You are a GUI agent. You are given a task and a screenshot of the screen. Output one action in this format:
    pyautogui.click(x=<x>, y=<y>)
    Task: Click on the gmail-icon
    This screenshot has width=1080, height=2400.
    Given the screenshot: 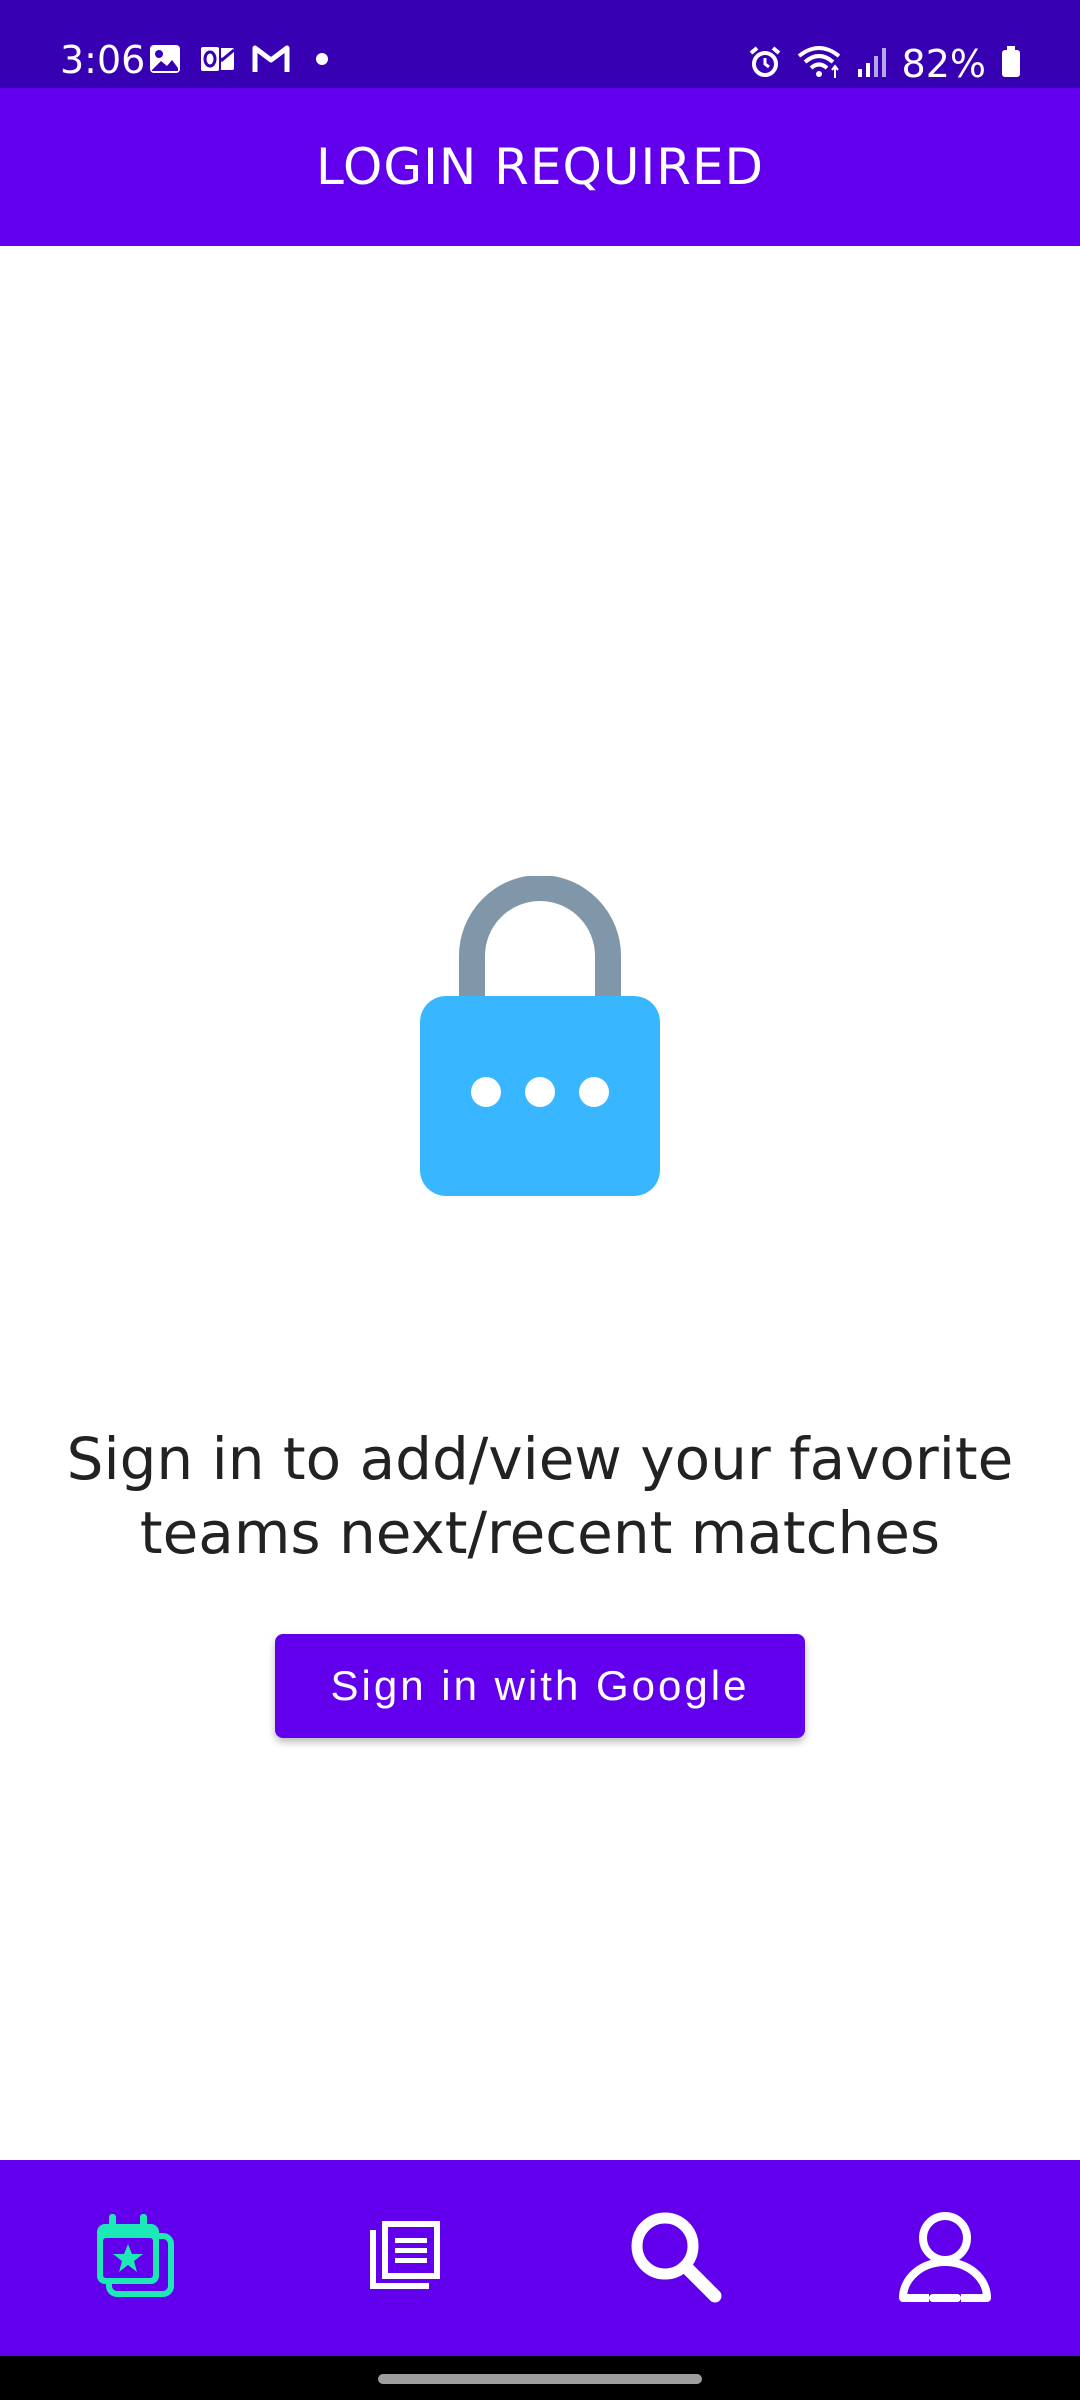 What is the action you would take?
    pyautogui.click(x=271, y=61)
    